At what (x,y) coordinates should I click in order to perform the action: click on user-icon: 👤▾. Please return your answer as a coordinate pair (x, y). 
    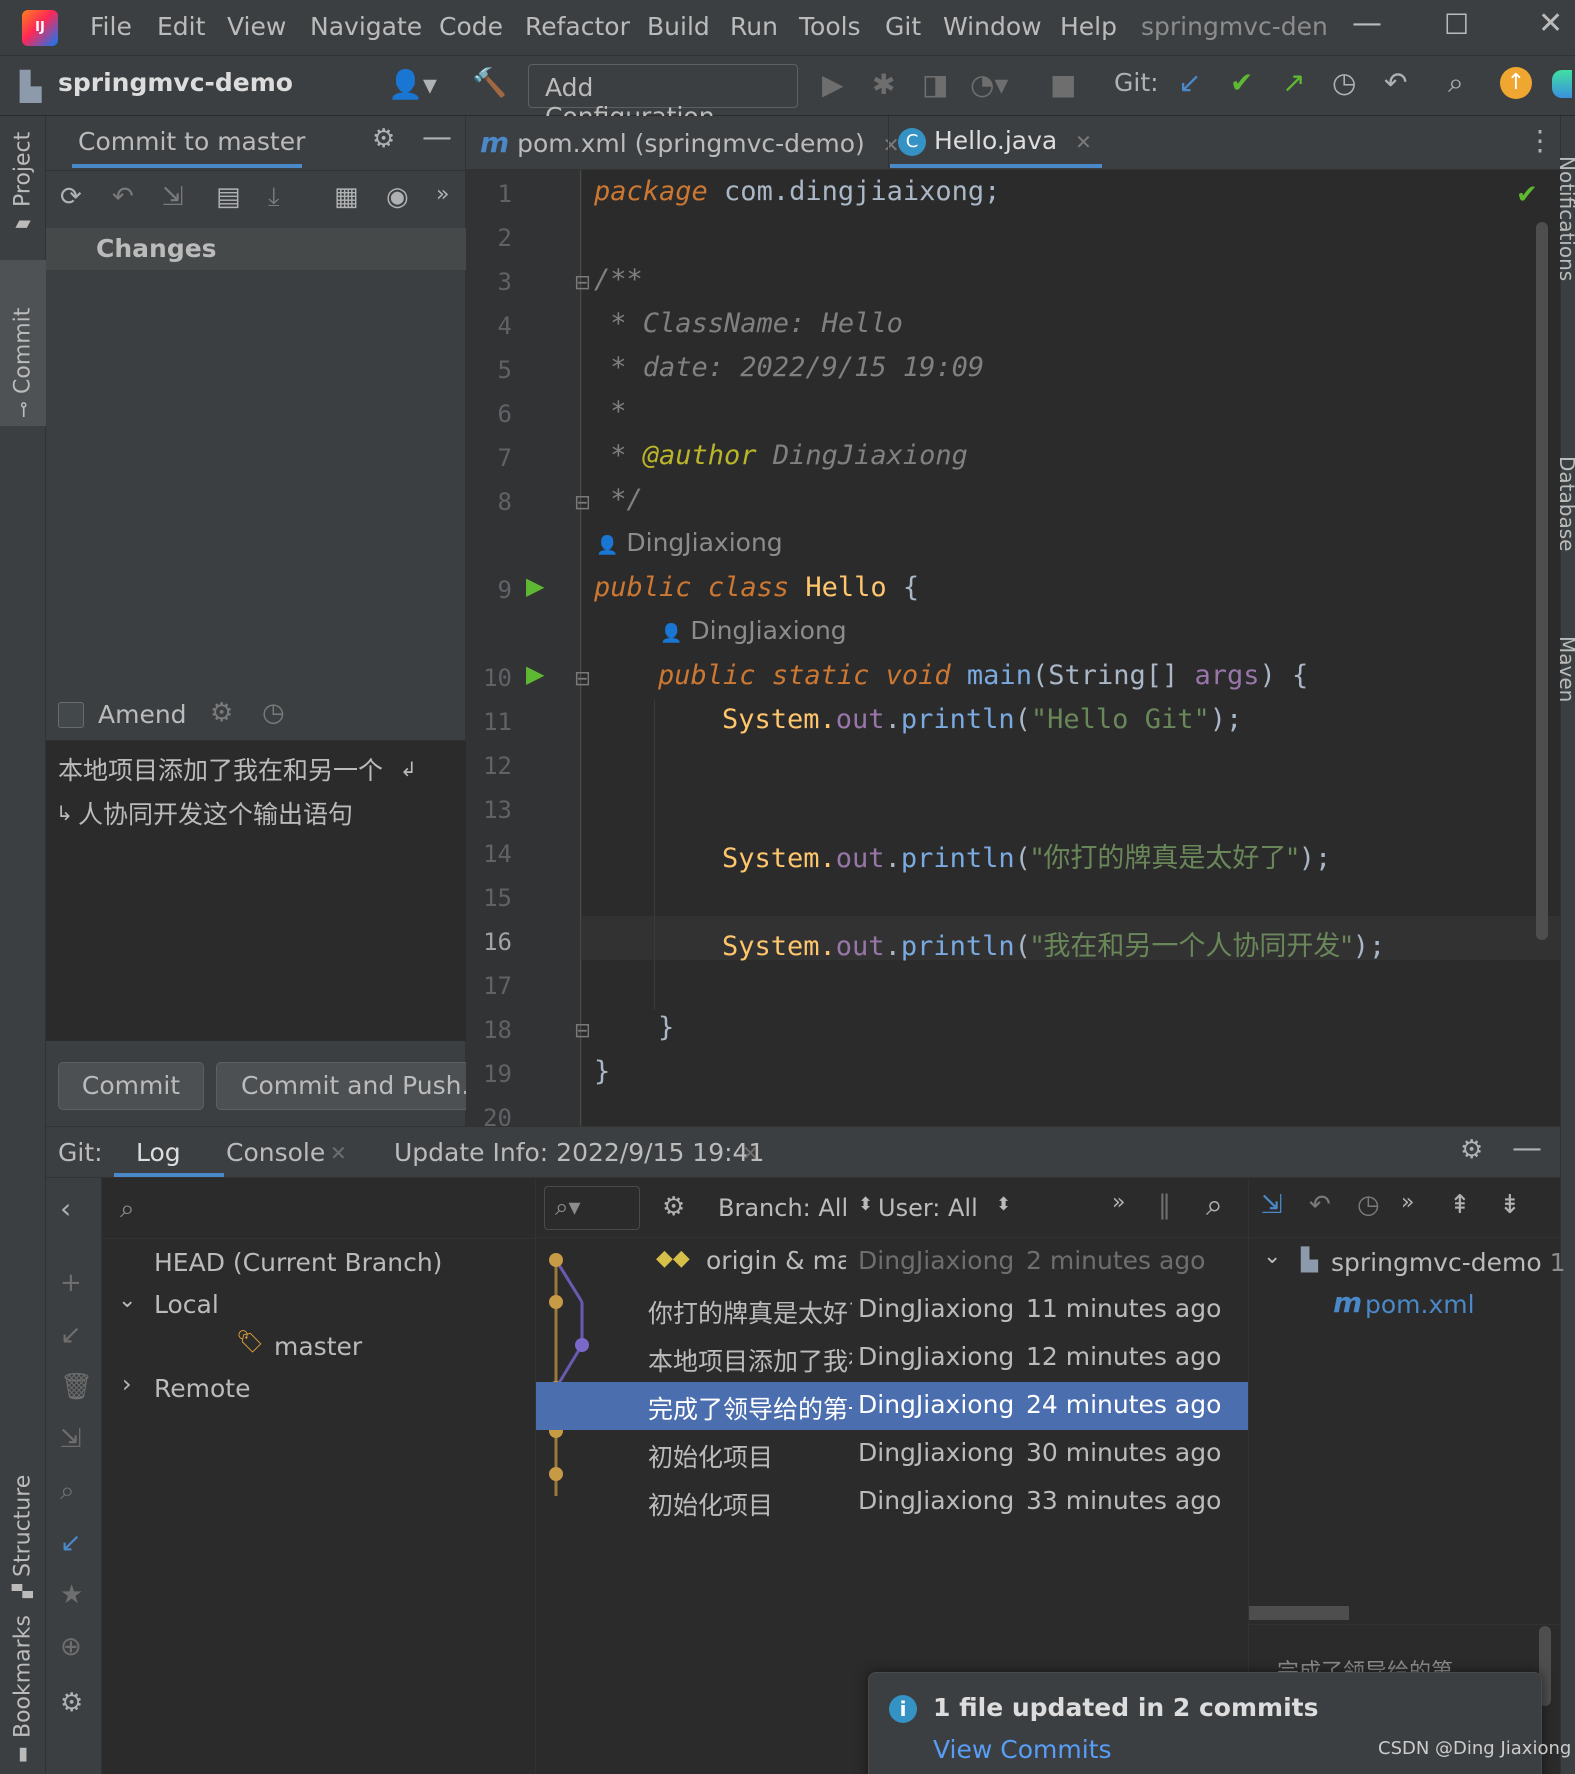
    Looking at the image, I should click on (412, 84).